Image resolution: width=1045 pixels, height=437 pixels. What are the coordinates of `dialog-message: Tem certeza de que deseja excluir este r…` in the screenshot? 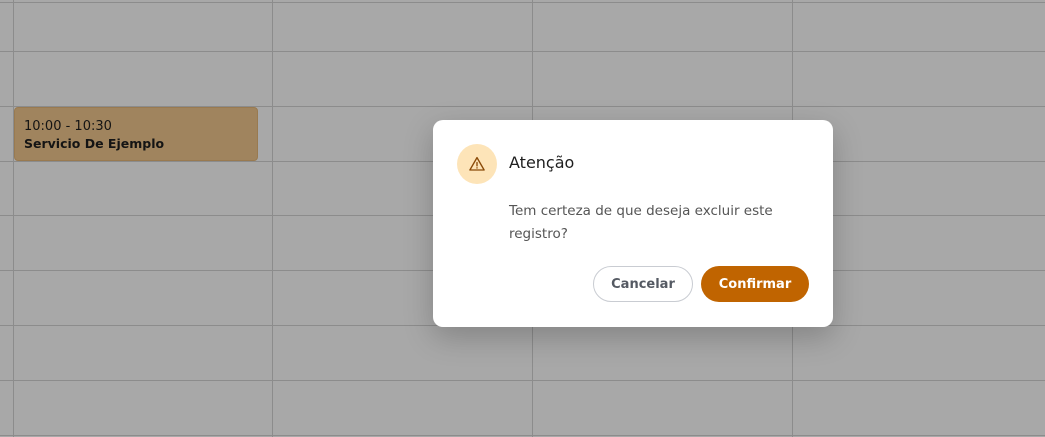 It's located at (641, 222).